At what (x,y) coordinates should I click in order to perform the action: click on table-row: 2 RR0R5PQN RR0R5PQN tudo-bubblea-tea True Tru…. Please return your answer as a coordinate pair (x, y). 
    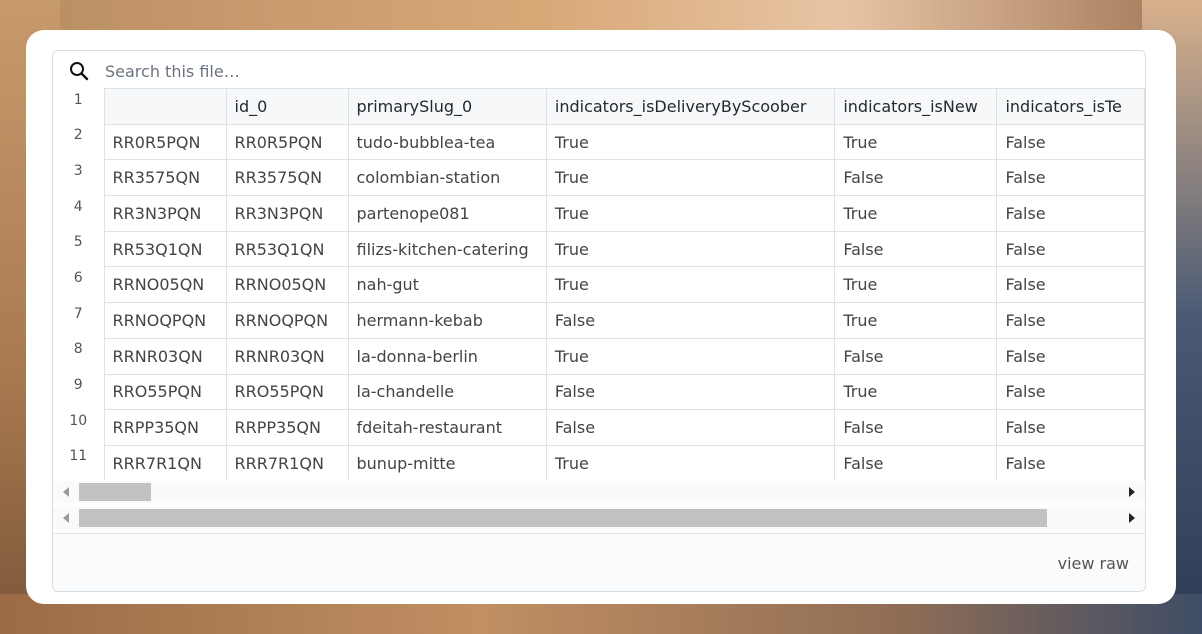
    Looking at the image, I should click on (599, 142).